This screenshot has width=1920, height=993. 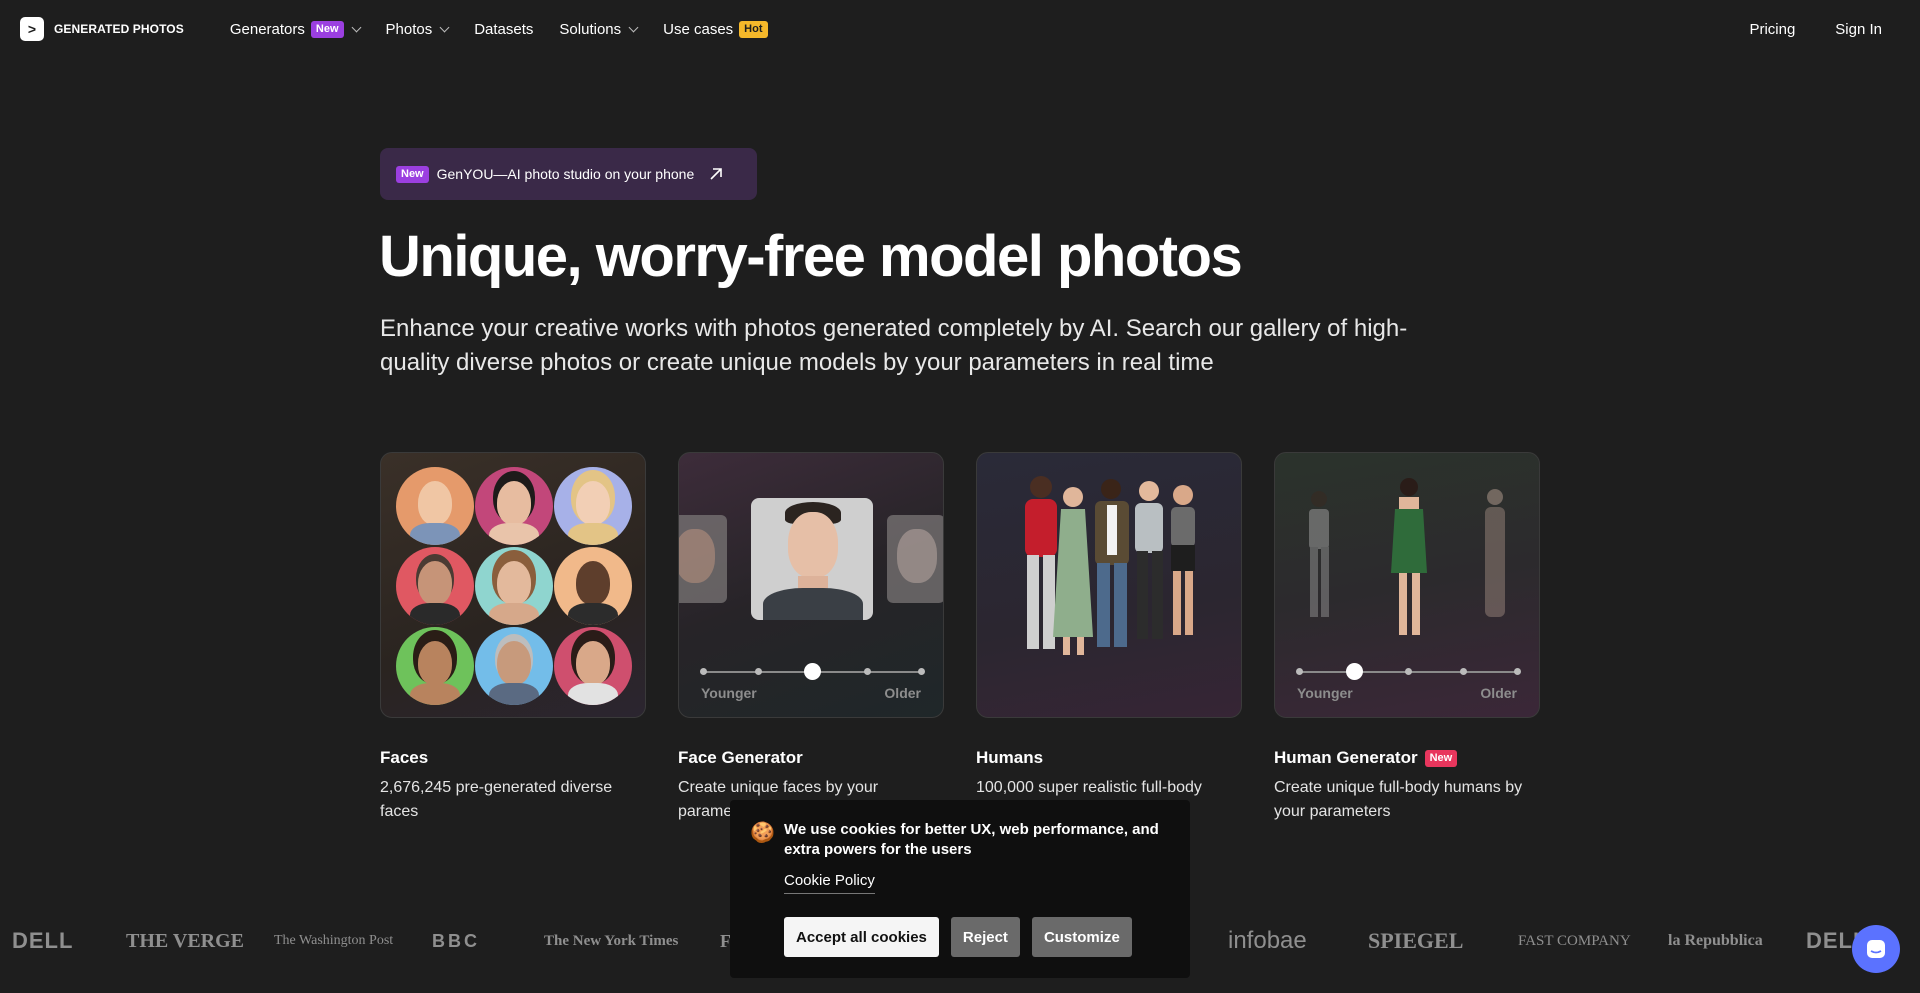 What do you see at coordinates (812, 559) in the screenshot?
I see `face-preview-main` at bounding box center [812, 559].